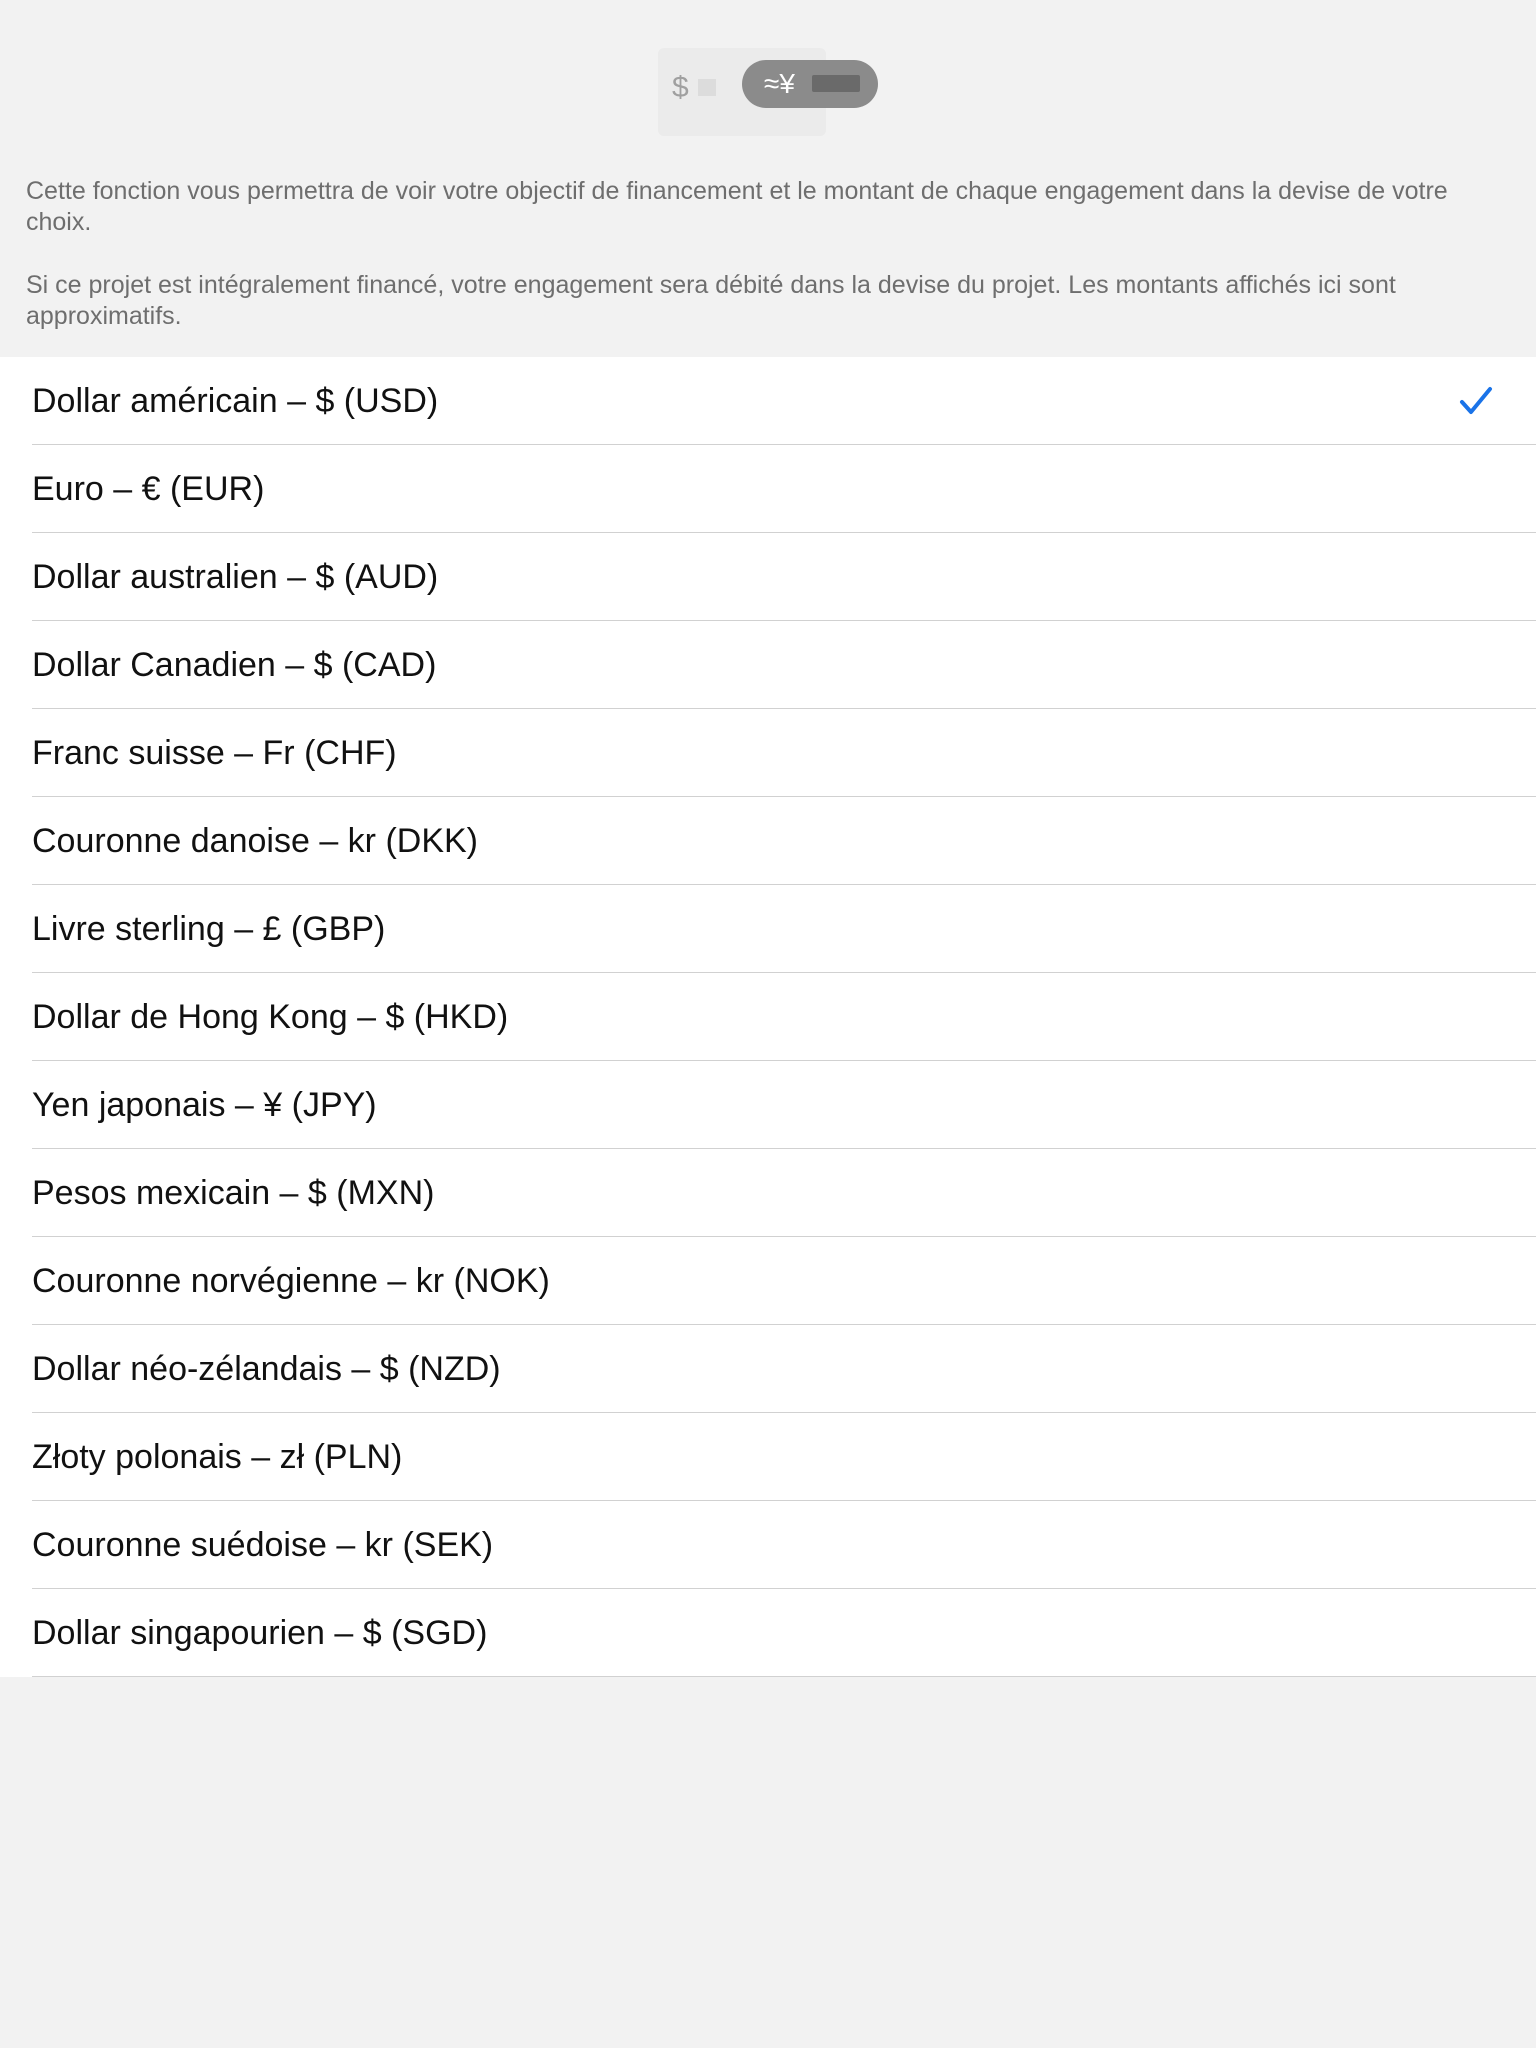  I want to click on currency-row: Couronne norvégienne – kr (NOK), so click(768, 1281).